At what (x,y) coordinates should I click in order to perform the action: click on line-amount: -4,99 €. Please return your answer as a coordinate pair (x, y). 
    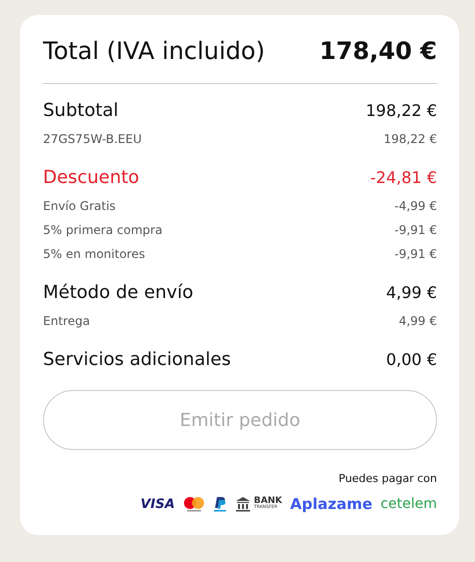
    Looking at the image, I should click on (415, 206).